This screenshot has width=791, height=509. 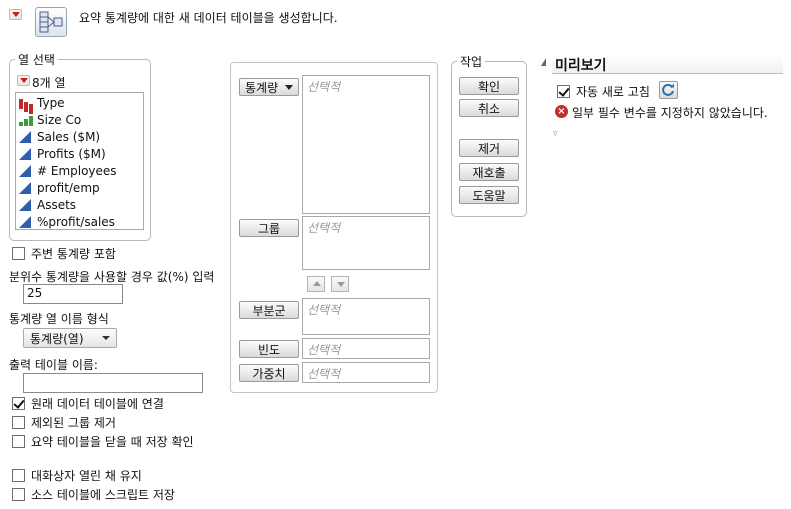 What do you see at coordinates (208, 18) in the screenshot?
I see `dialog-description: 요약 통계량에 대한 새 데이터 테이블을 생성합니다.` at bounding box center [208, 18].